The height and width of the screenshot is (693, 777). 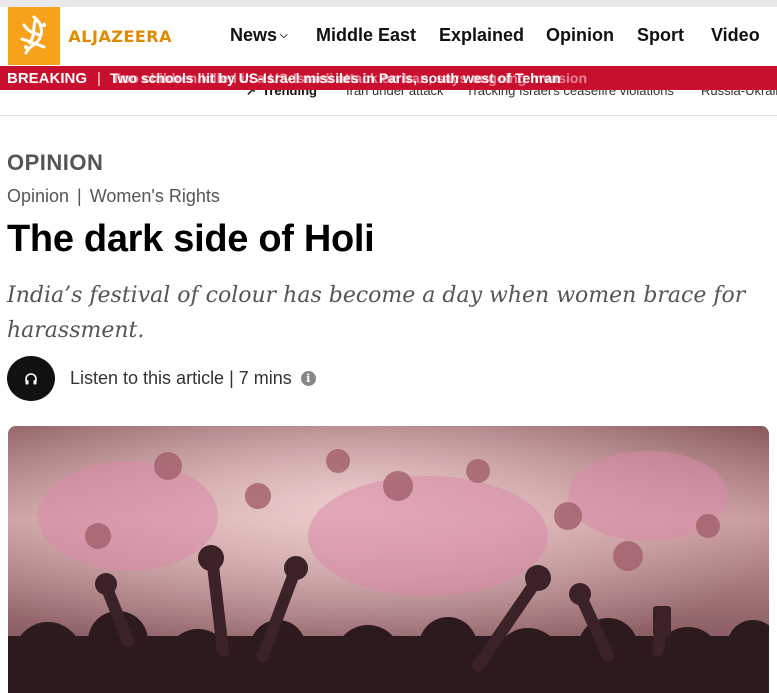 I want to click on breaking-label: BREAKING, so click(x=47, y=78).